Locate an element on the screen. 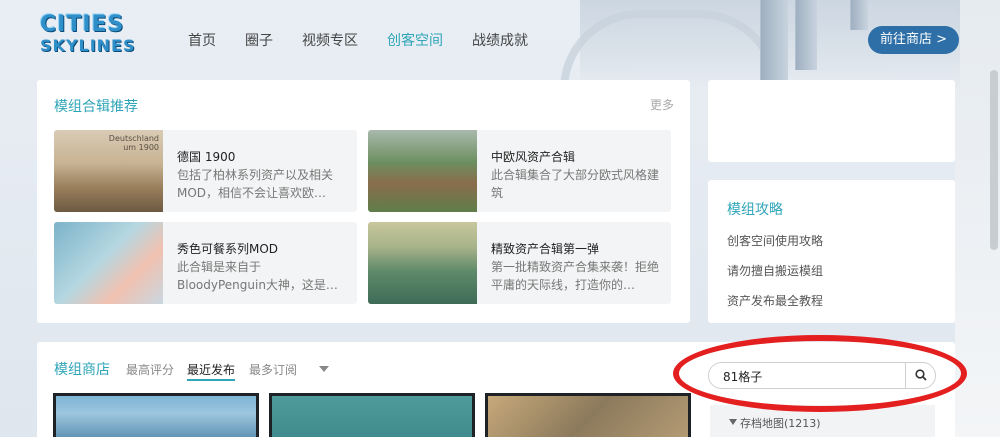 Image resolution: width=1000 pixels, height=437 pixels. collection-card: 中欧风资产合辑 此合辑集合了大部分欧式风格建筑 is located at coordinates (519, 171).